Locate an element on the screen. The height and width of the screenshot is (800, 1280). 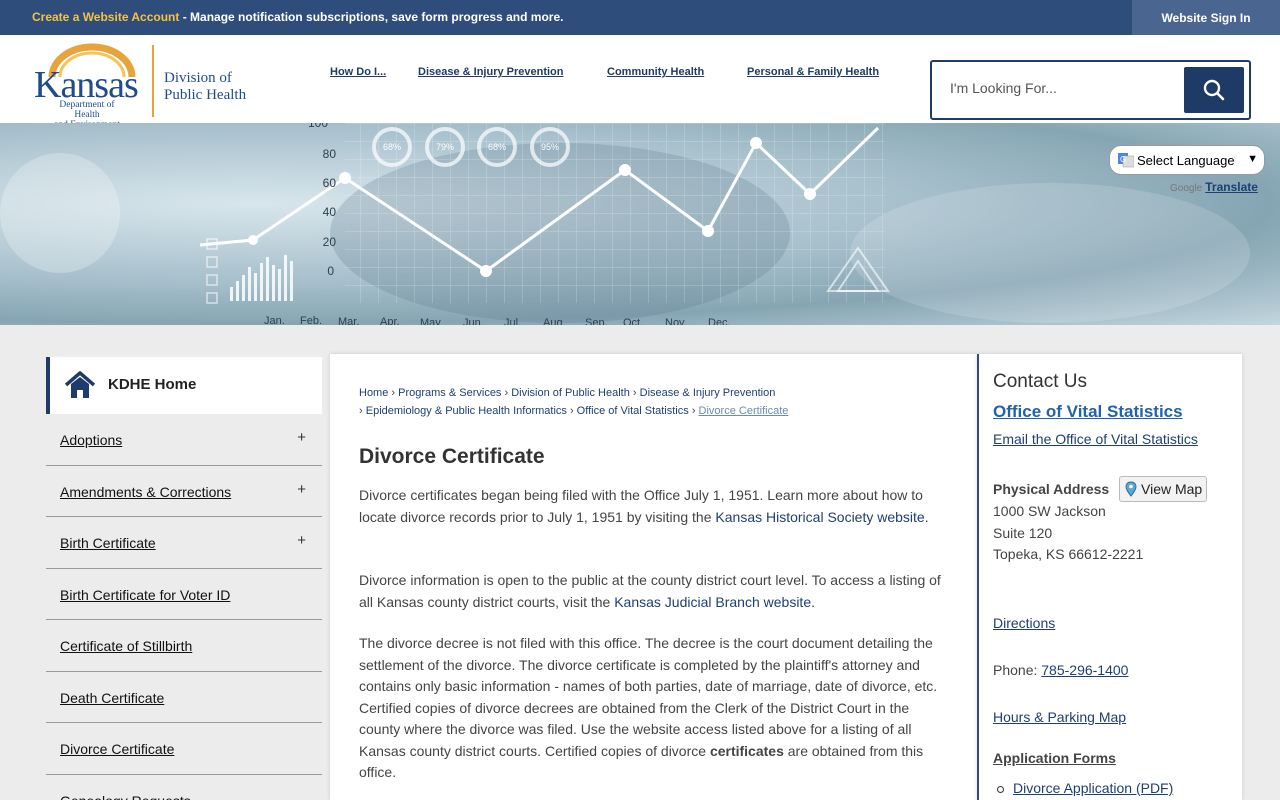
breadcrumb-current: Divorce Certificate is located at coordinates (743, 411).